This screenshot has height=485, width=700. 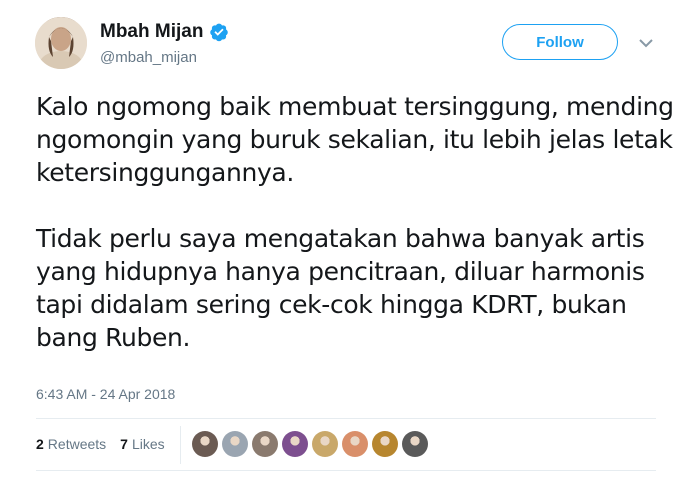 I want to click on retweets-stat: 2 Retweets, so click(x=71, y=444).